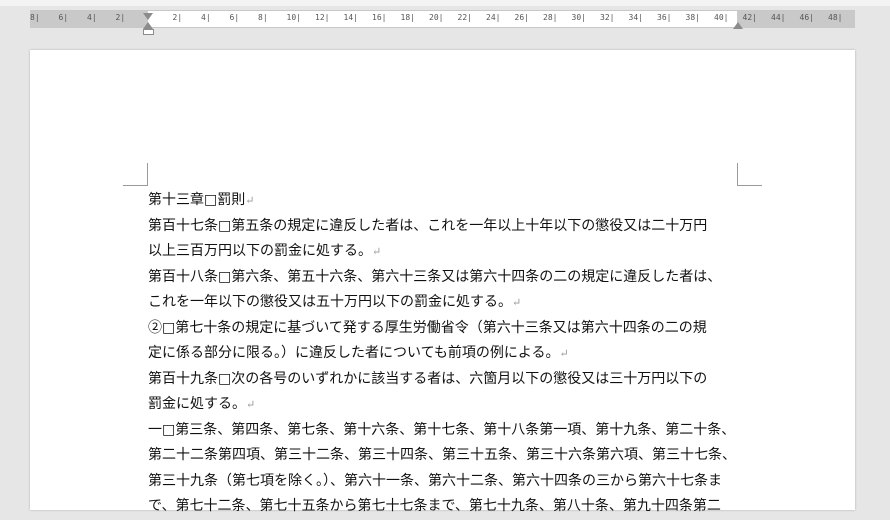 This screenshot has height=520, width=890. I want to click on ruler-tick-label: 38|, so click(692, 17).